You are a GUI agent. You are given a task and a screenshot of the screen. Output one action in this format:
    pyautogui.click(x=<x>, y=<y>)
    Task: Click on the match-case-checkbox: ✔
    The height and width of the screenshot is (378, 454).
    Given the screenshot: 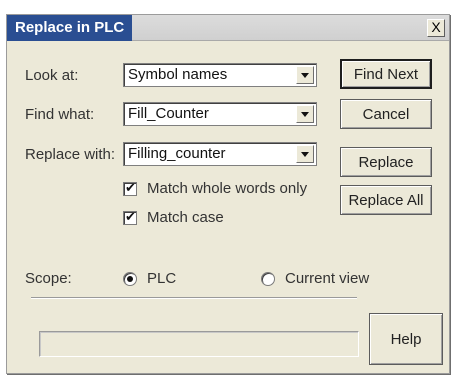 What is the action you would take?
    pyautogui.click(x=130, y=217)
    